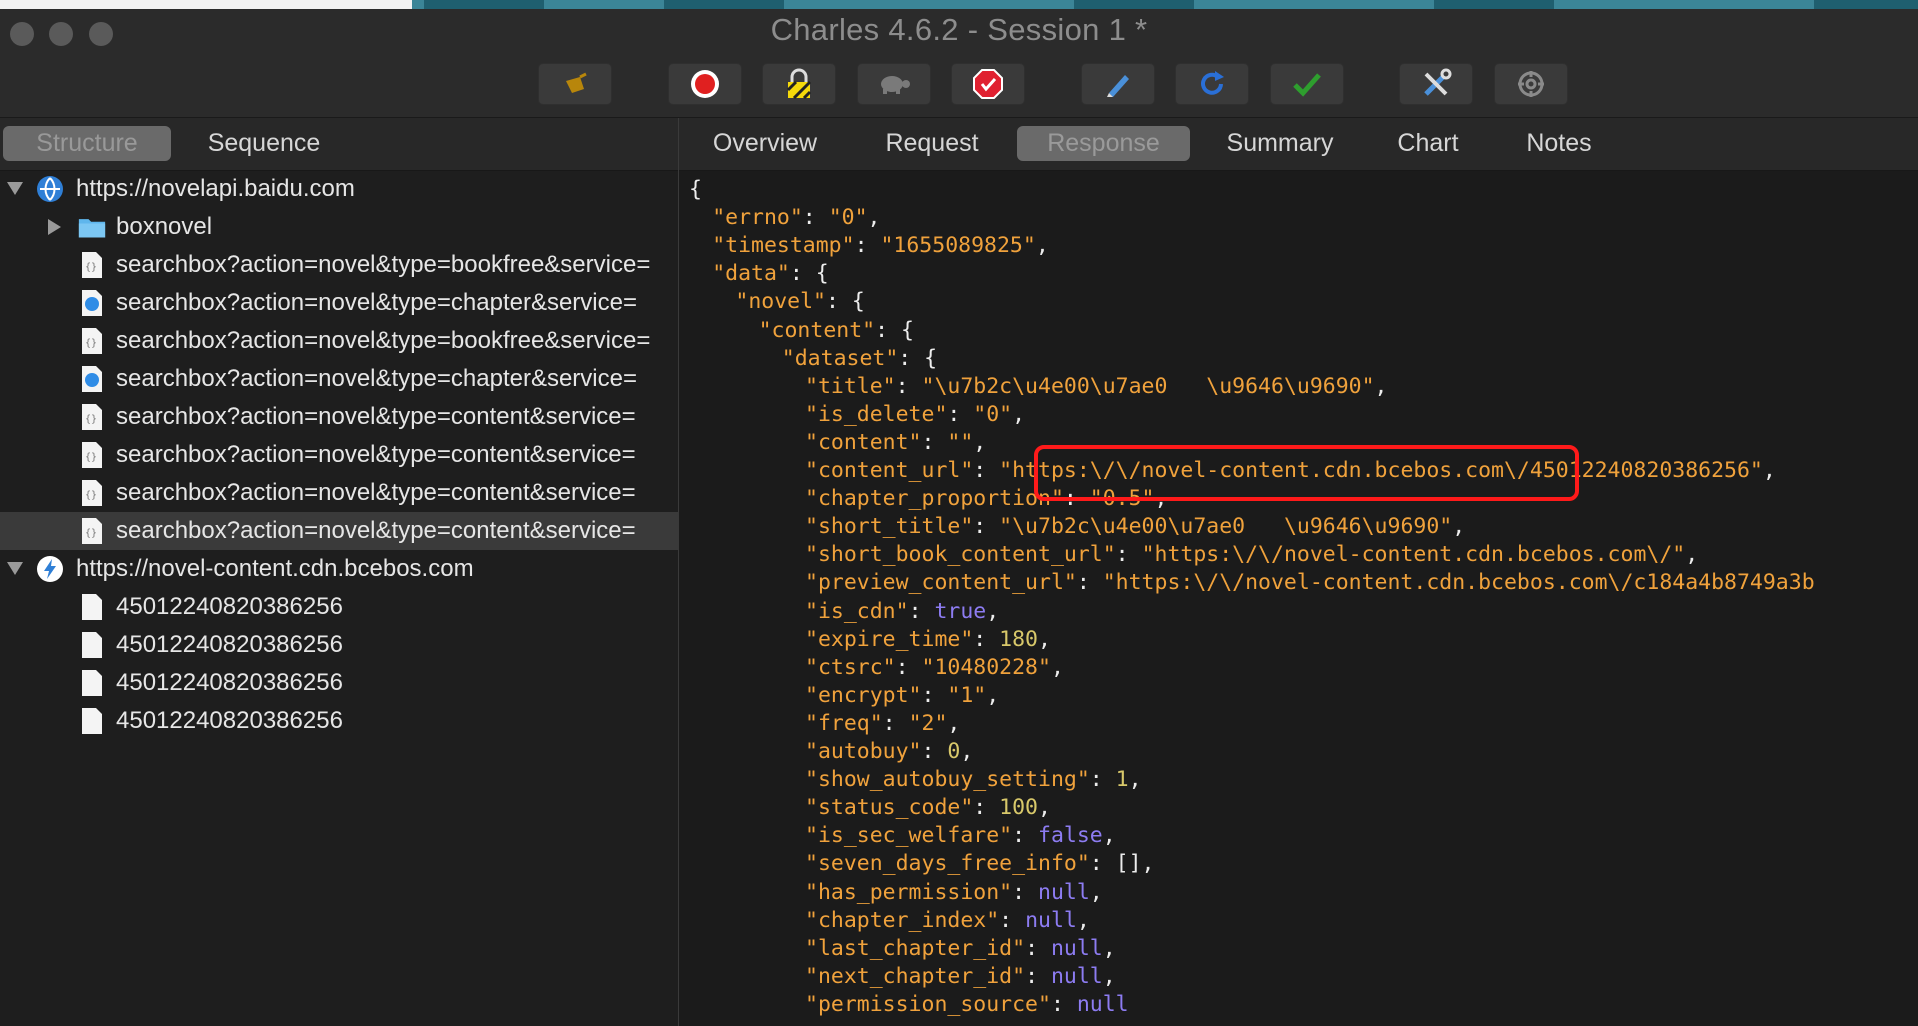 Image resolution: width=1918 pixels, height=1026 pixels. Describe the element at coordinates (889, 808) in the screenshot. I see `json-token: "status_code"` at that location.